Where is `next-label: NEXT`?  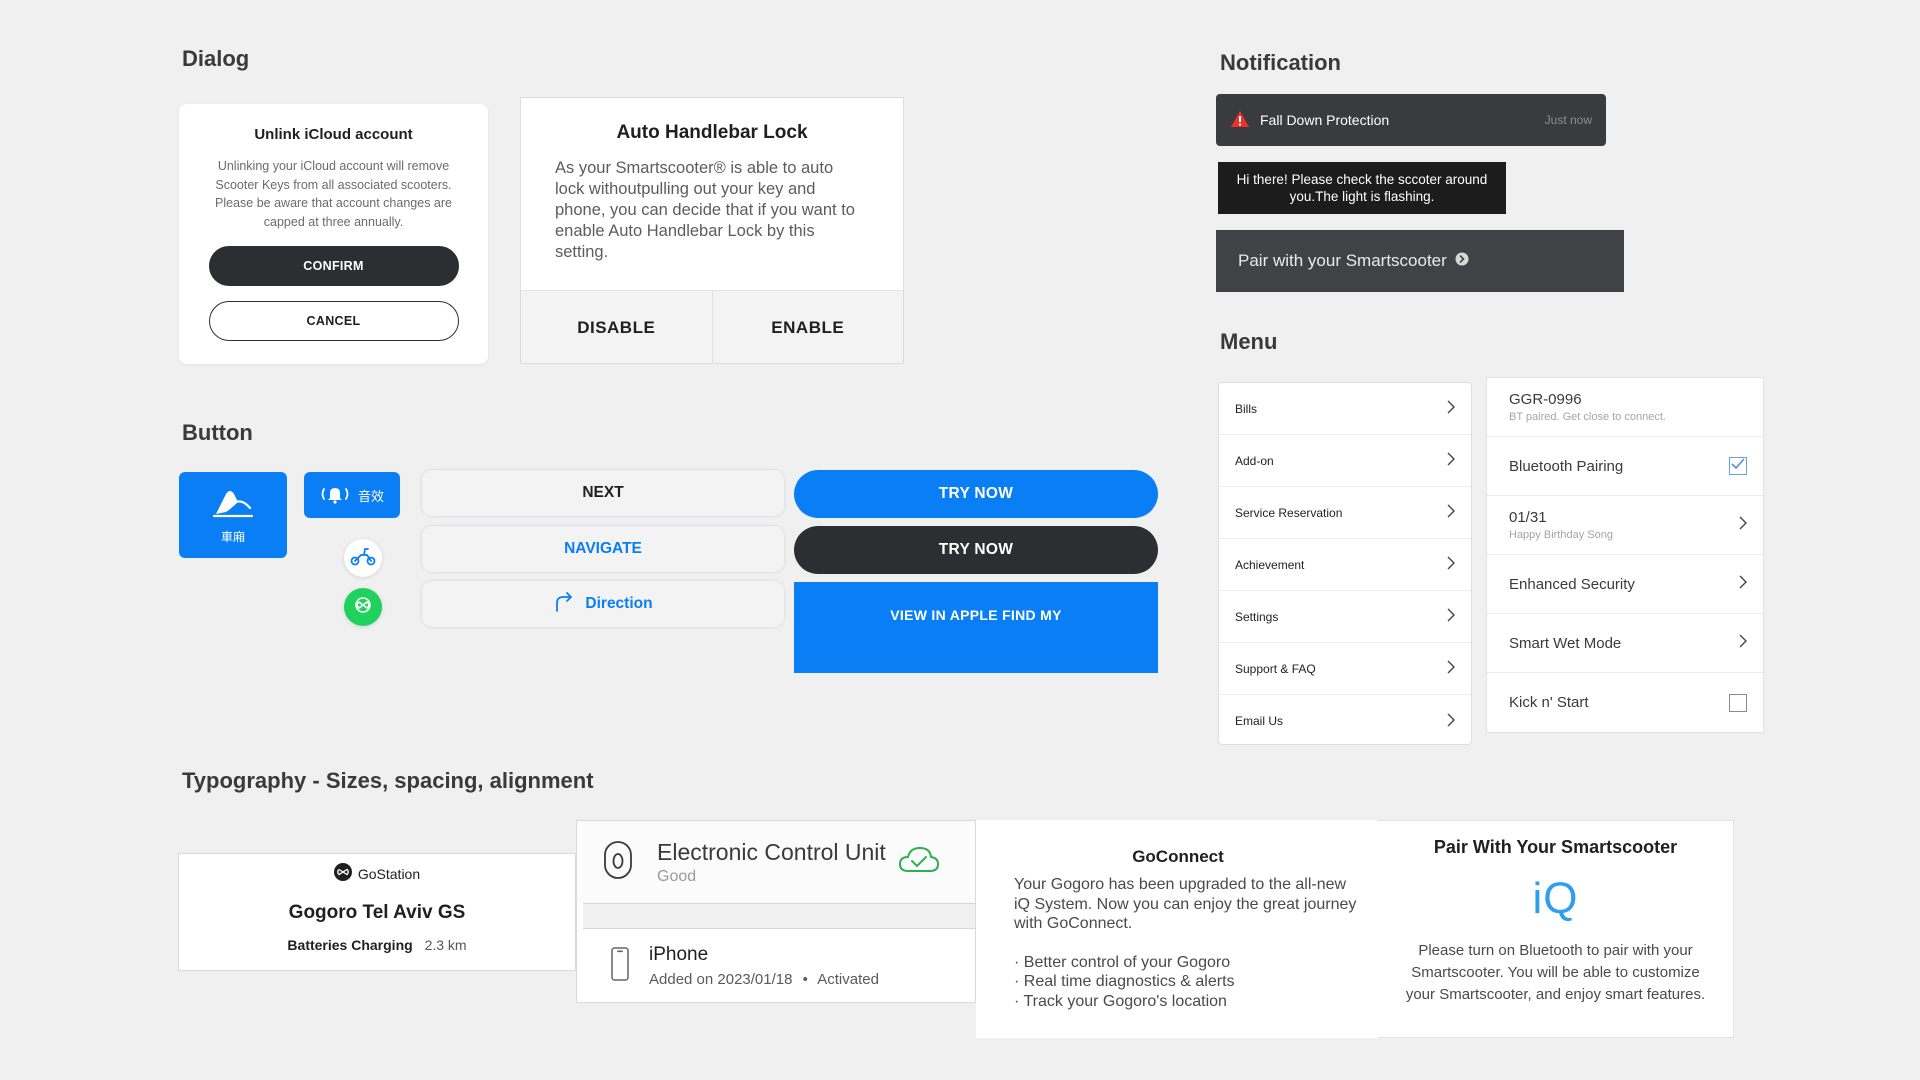 next-label: NEXT is located at coordinates (603, 492).